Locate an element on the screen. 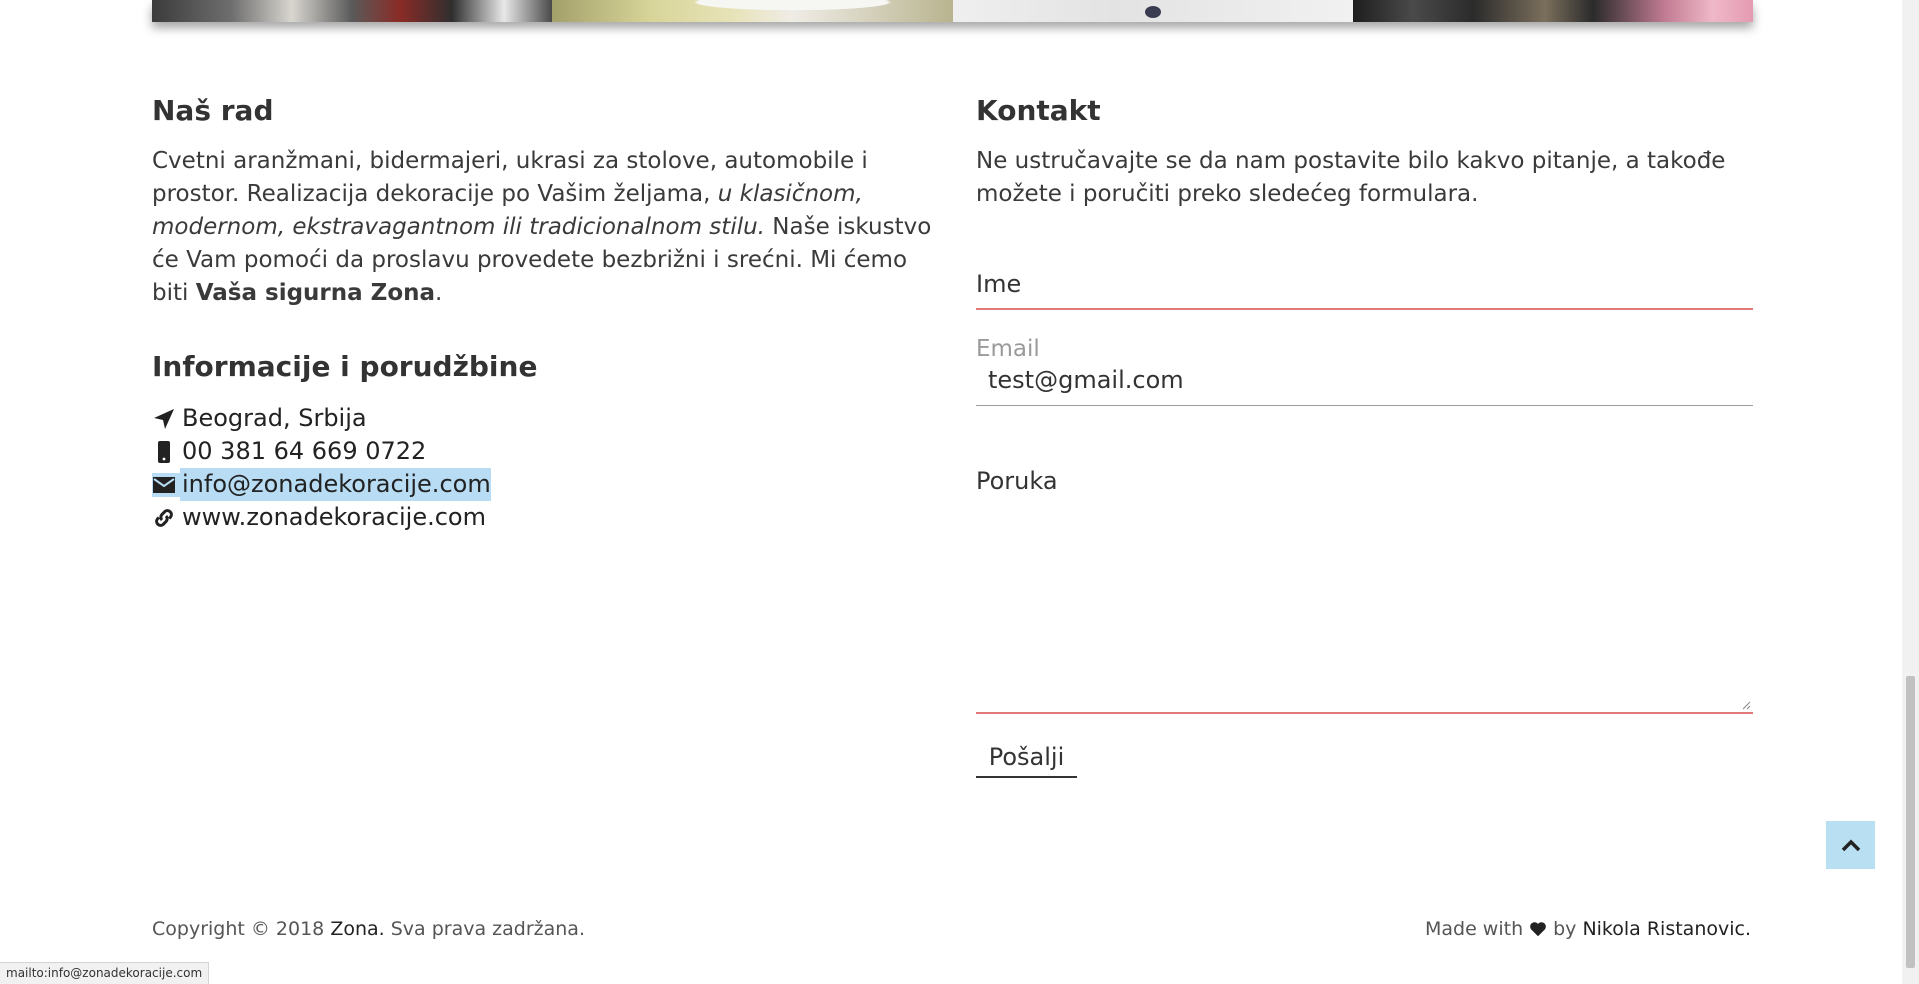 This screenshot has width=1919, height=984. about-heading: Naš rad is located at coordinates (213, 110).